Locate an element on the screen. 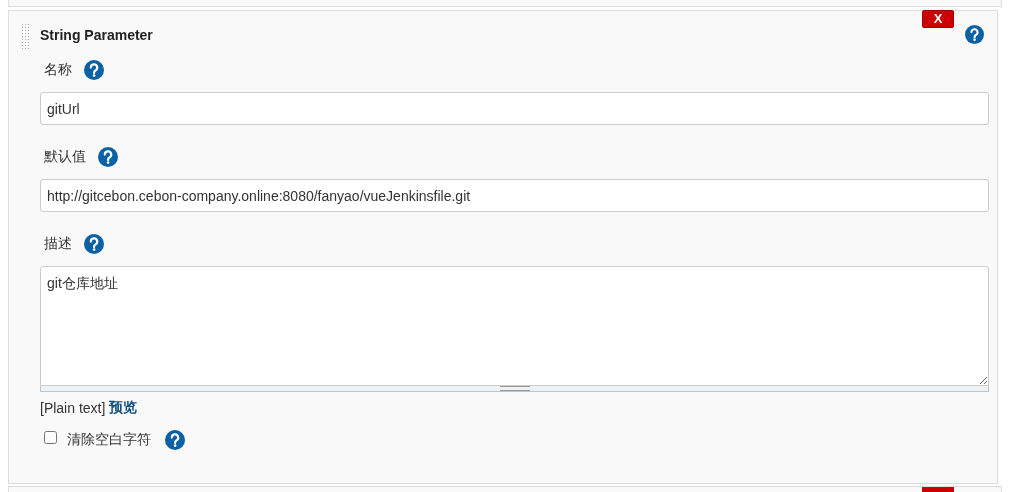  field-label: 描述 is located at coordinates (58, 244).